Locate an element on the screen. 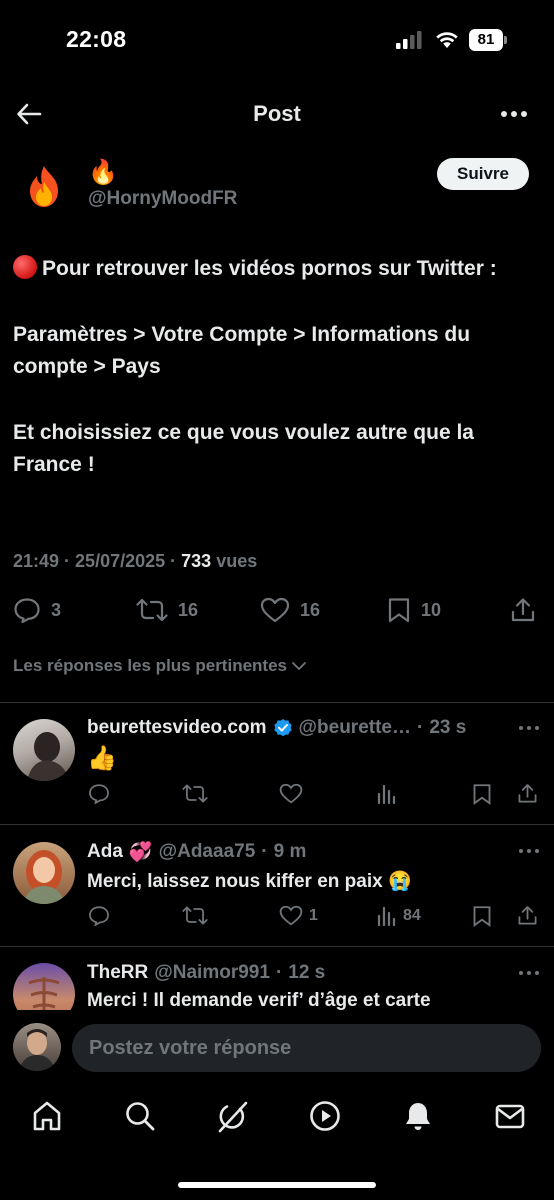 This screenshot has width=554, height=1200. red-circle-emoji is located at coordinates (25, 267).